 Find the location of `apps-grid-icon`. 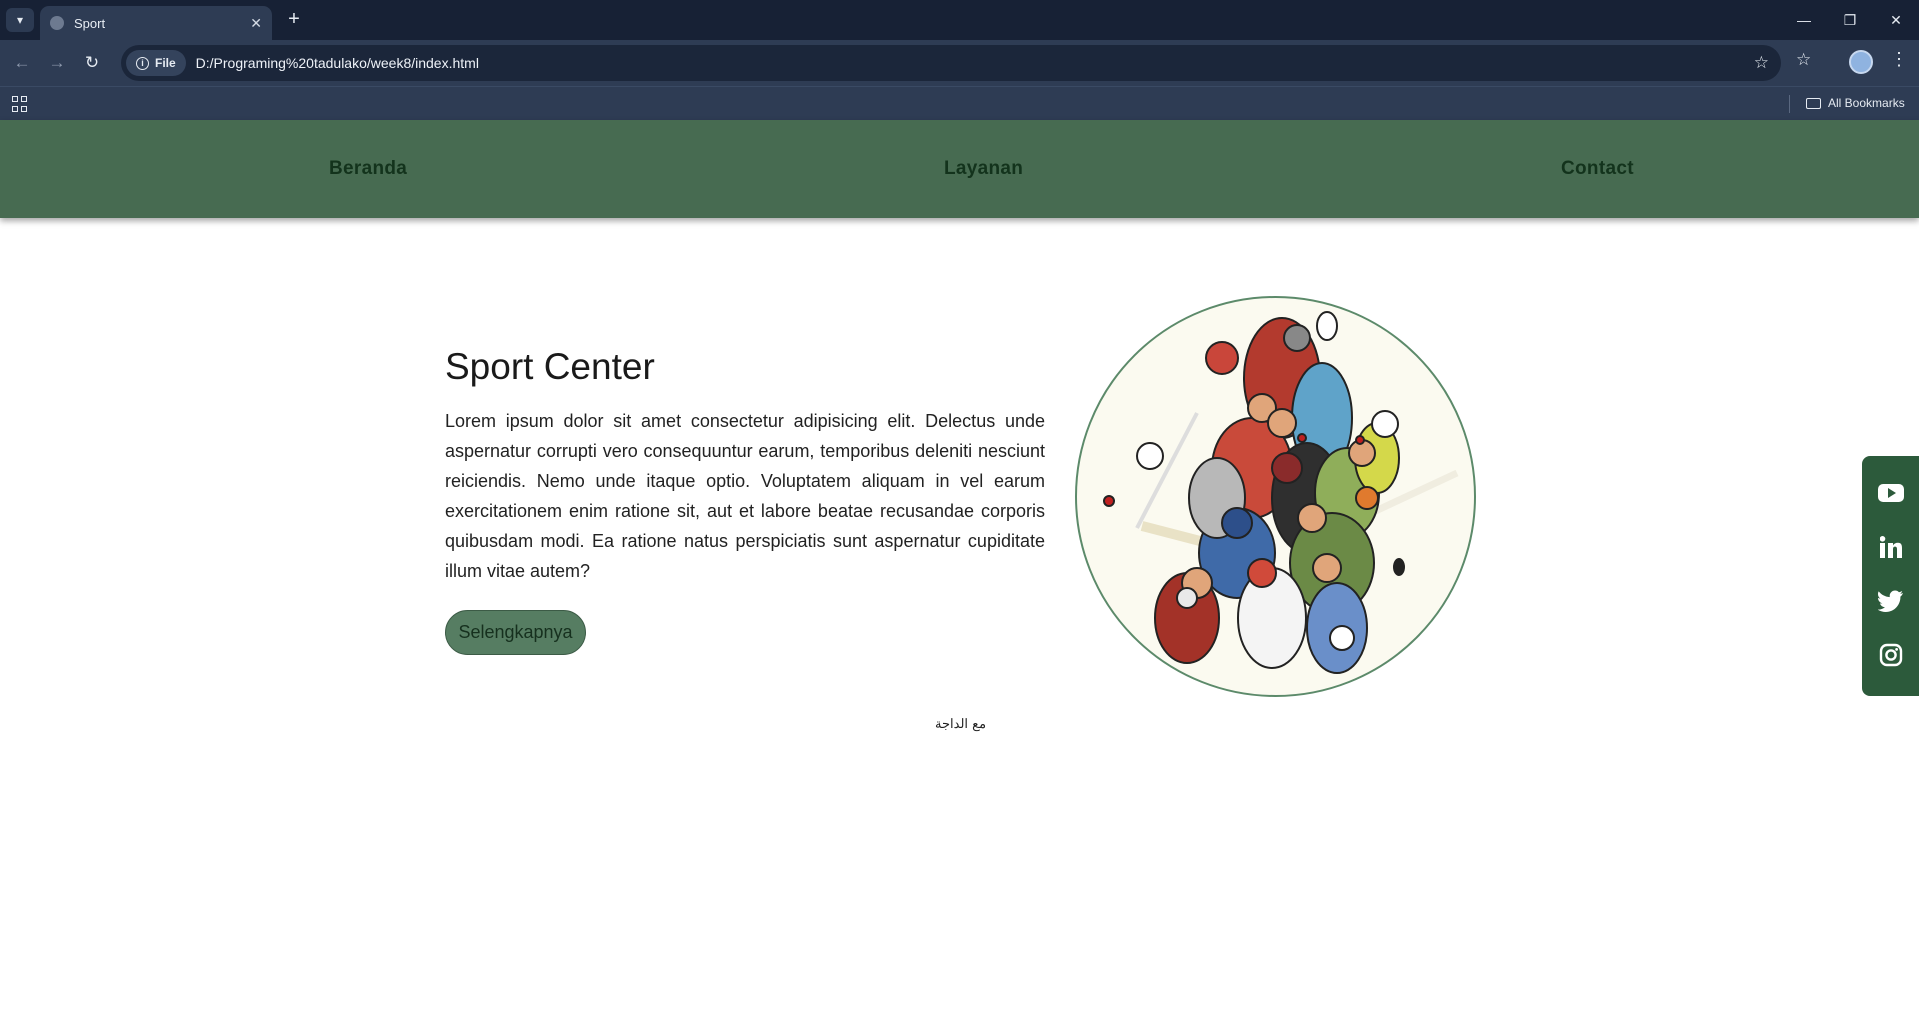

apps-grid-icon is located at coordinates (20, 104).